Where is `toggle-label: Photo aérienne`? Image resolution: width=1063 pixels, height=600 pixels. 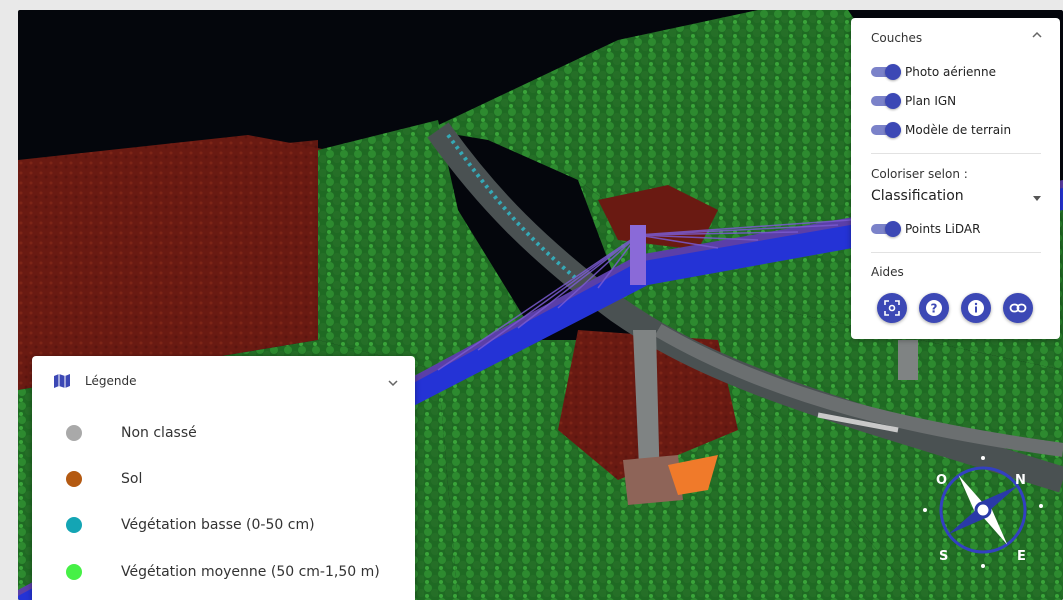 toggle-label: Photo aérienne is located at coordinates (951, 72).